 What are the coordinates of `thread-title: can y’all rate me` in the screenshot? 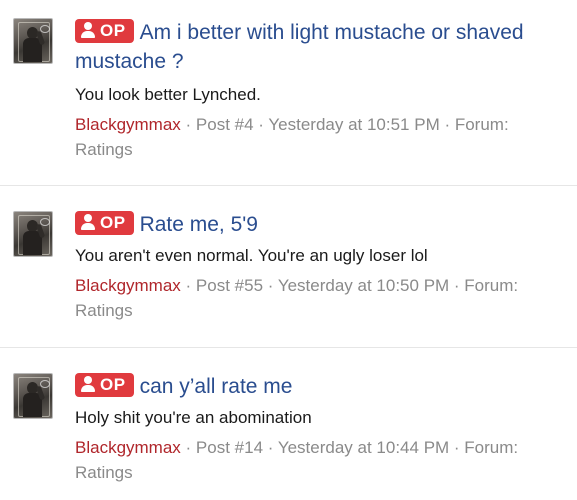 It's located at (216, 386).